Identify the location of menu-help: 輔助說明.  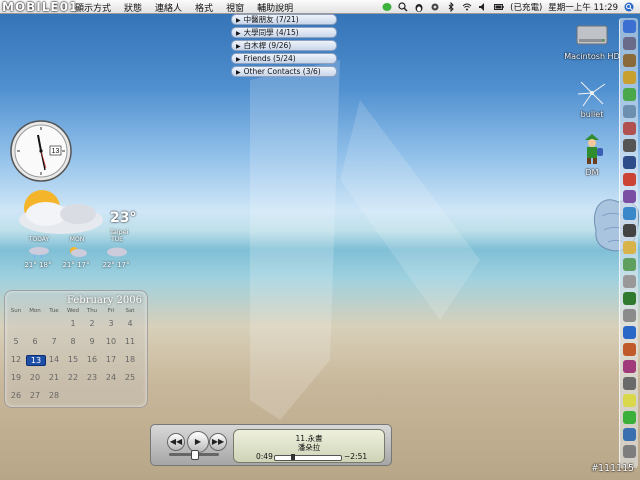
(275, 7).